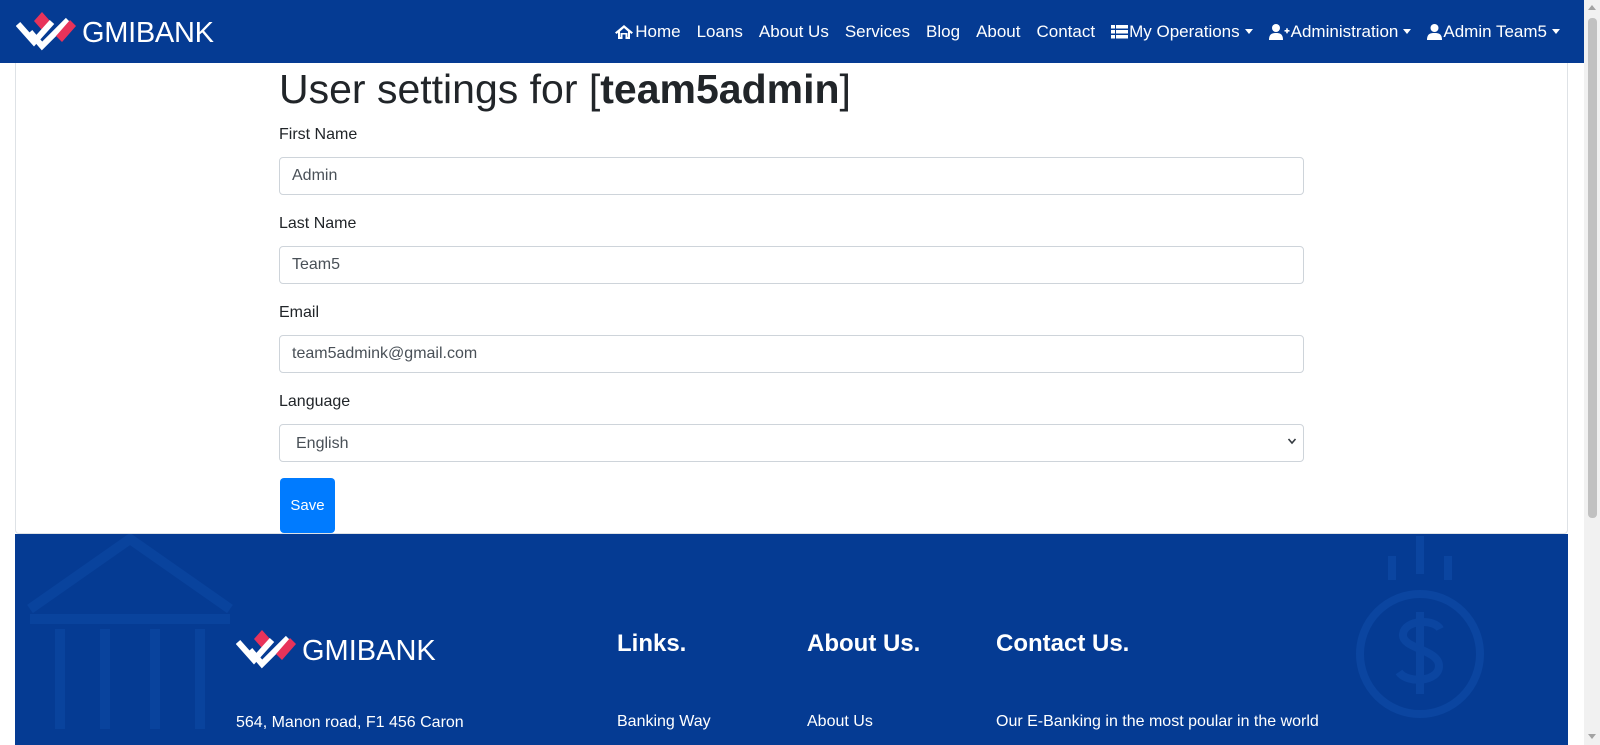 The width and height of the screenshot is (1600, 745). What do you see at coordinates (624, 31) in the screenshot?
I see `home-icon` at bounding box center [624, 31].